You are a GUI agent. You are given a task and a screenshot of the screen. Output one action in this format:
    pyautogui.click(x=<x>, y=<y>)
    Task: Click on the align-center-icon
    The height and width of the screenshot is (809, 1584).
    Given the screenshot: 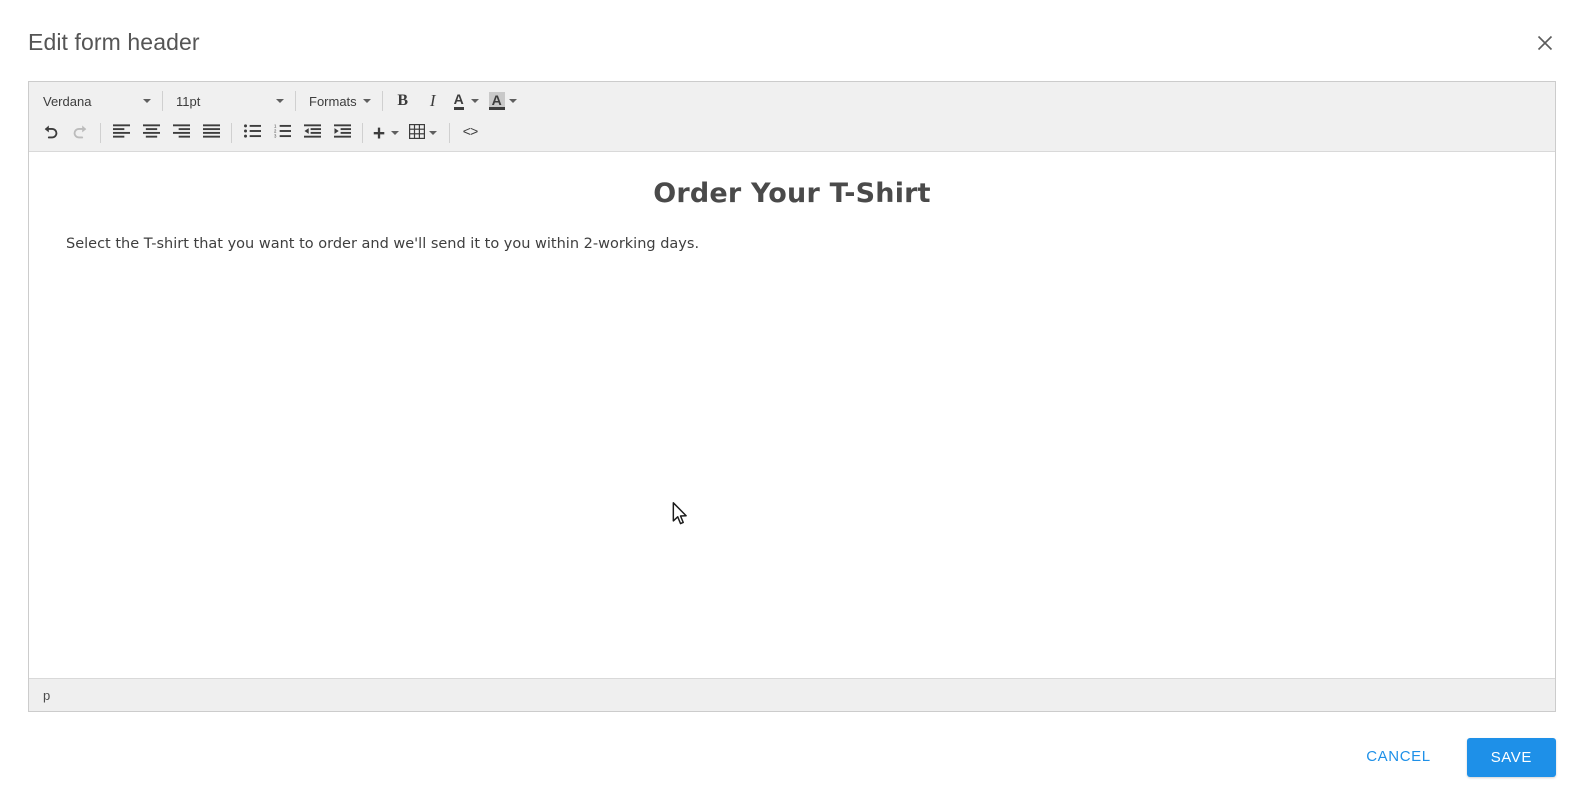 What is the action you would take?
    pyautogui.click(x=151, y=133)
    